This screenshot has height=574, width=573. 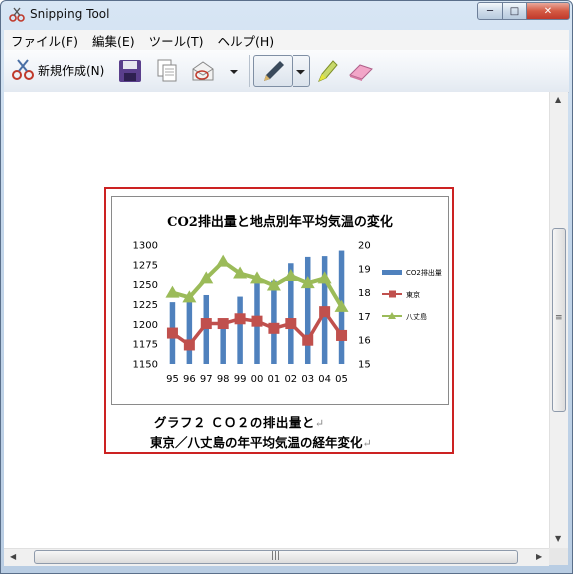 I want to click on toolbar-separator, so click(x=249, y=71).